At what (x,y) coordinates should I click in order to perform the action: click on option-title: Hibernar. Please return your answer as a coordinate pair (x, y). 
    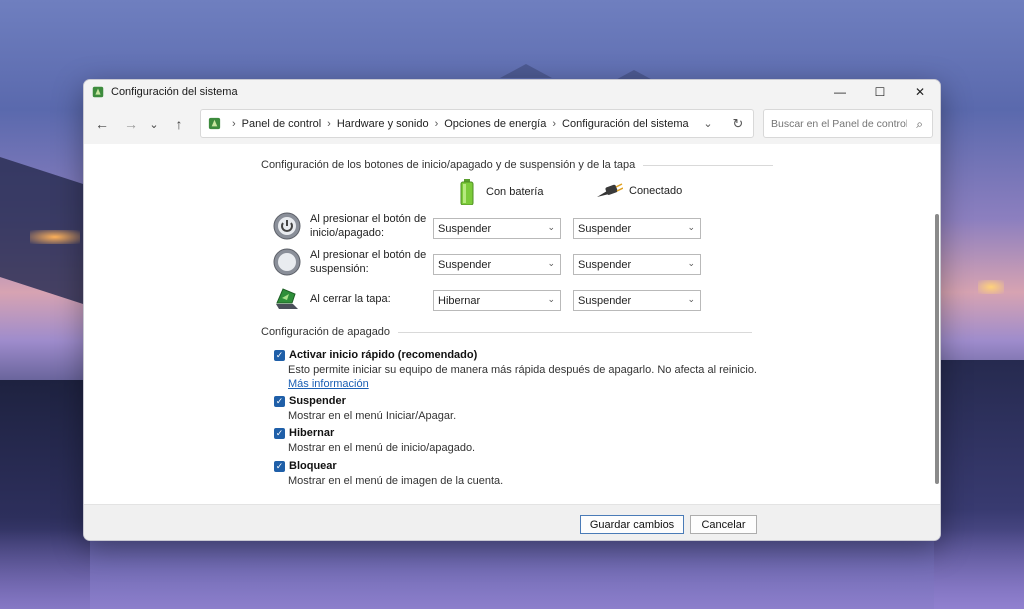
    Looking at the image, I should click on (312, 433).